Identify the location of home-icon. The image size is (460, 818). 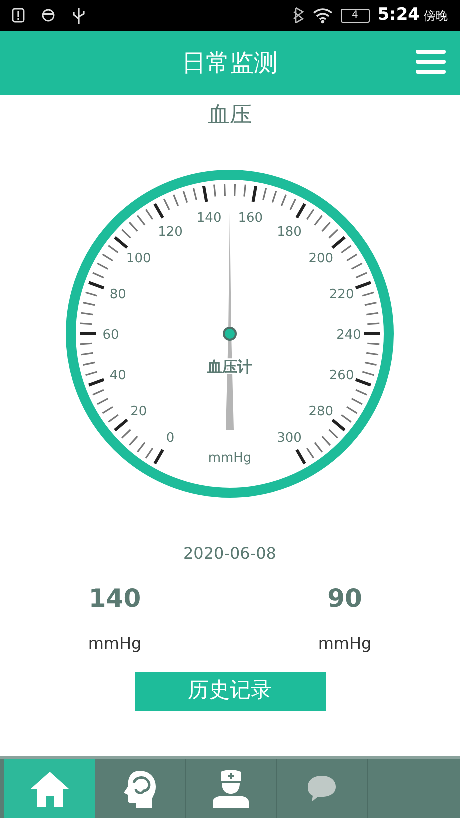
(50, 789).